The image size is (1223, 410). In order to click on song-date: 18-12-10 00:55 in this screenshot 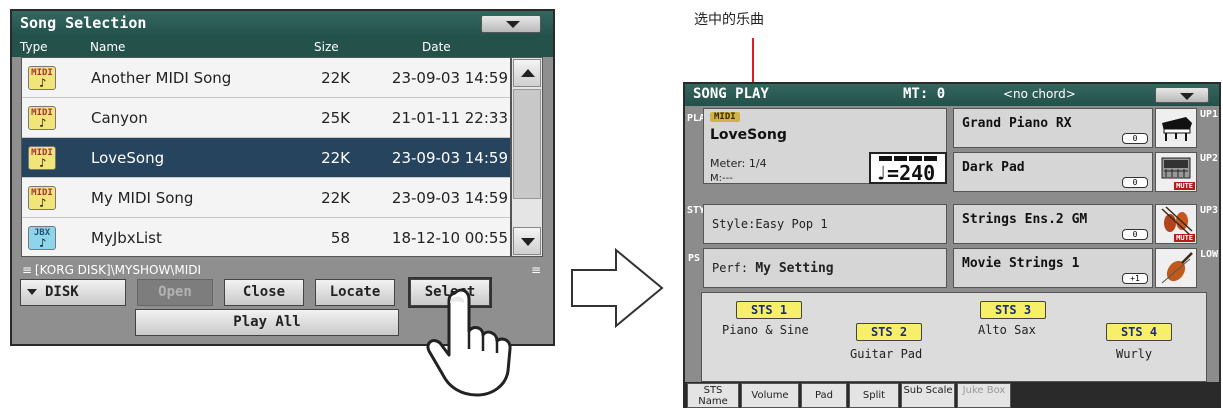, I will do `click(449, 238)`.